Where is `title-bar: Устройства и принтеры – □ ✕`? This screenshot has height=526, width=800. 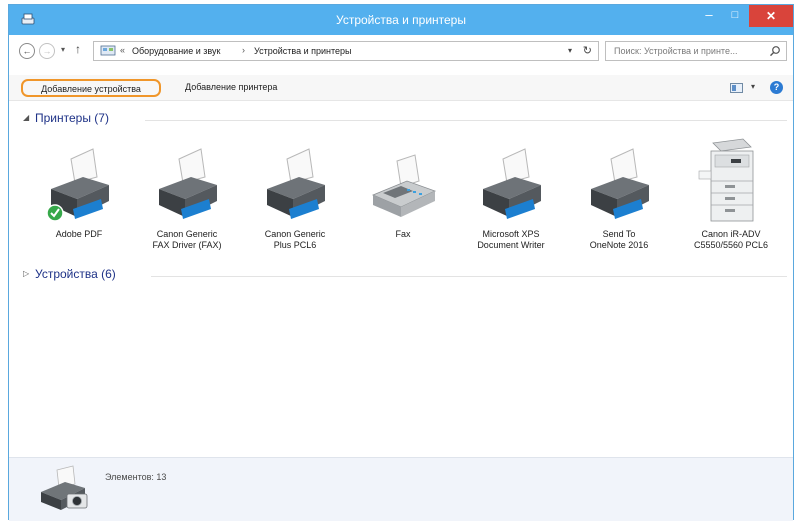
title-bar: Устройства и принтеры – □ ✕ is located at coordinates (401, 20).